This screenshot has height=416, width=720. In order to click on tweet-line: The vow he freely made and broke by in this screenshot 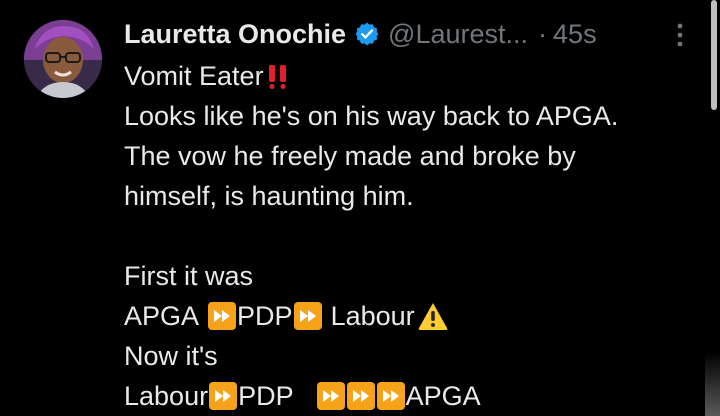, I will do `click(414, 156)`.